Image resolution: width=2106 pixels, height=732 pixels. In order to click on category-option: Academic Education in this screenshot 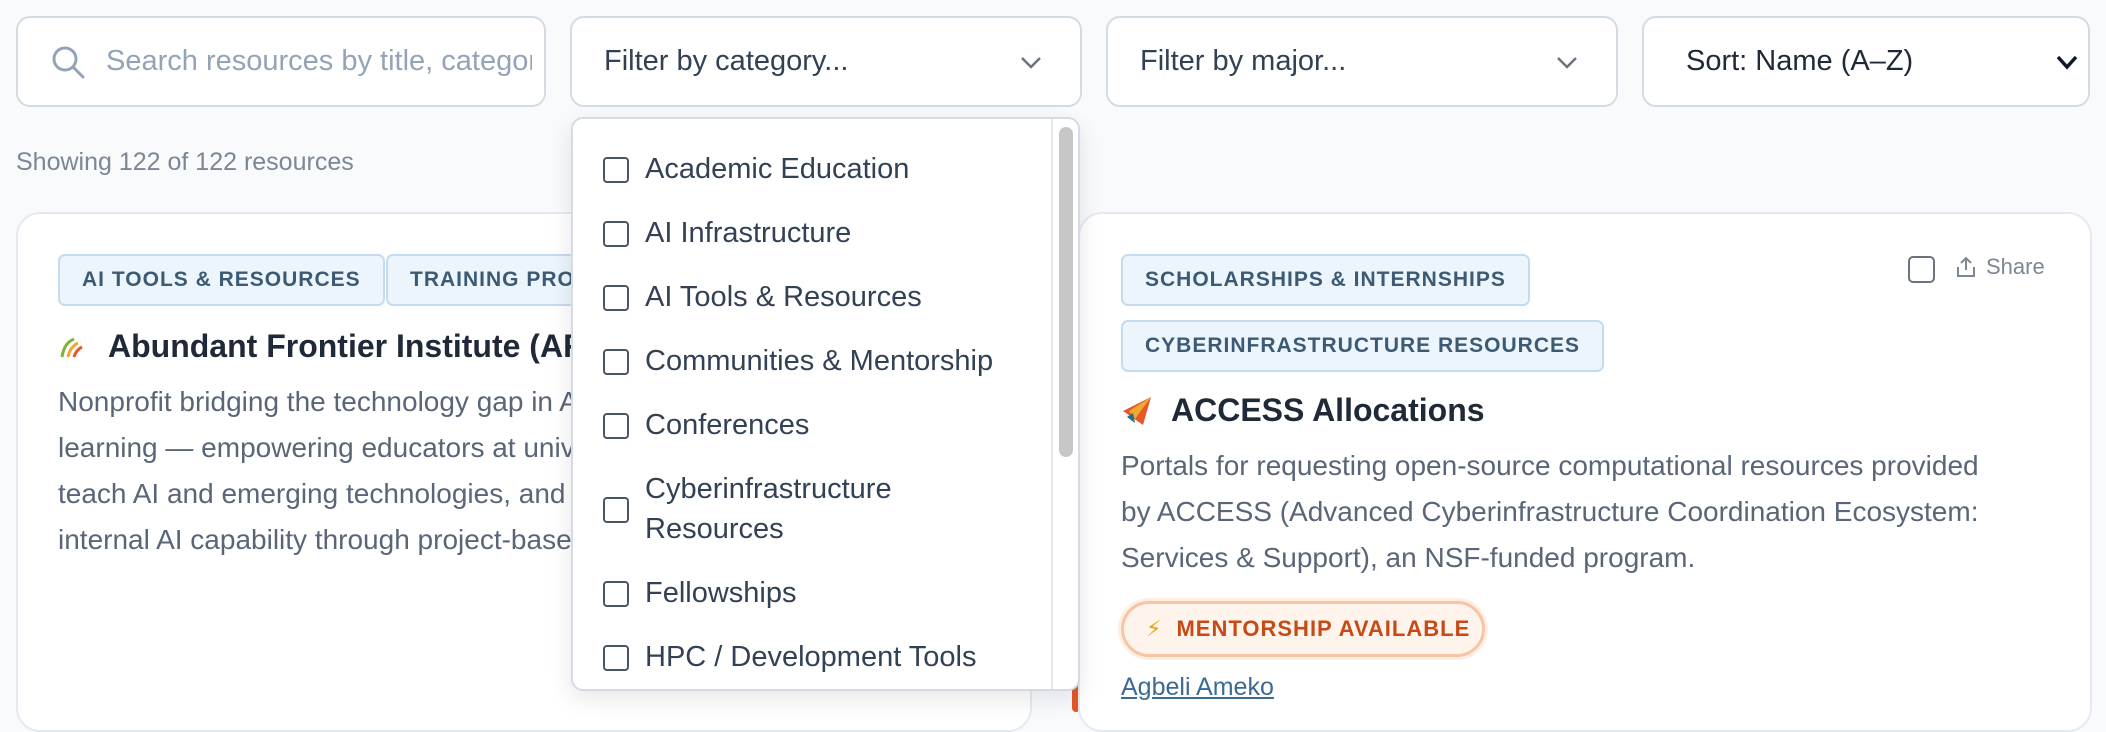, I will do `click(819, 171)`.